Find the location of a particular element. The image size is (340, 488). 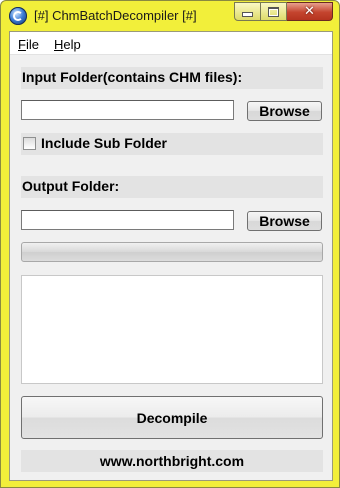

footer-panel: www.northbright.com is located at coordinates (172, 461).